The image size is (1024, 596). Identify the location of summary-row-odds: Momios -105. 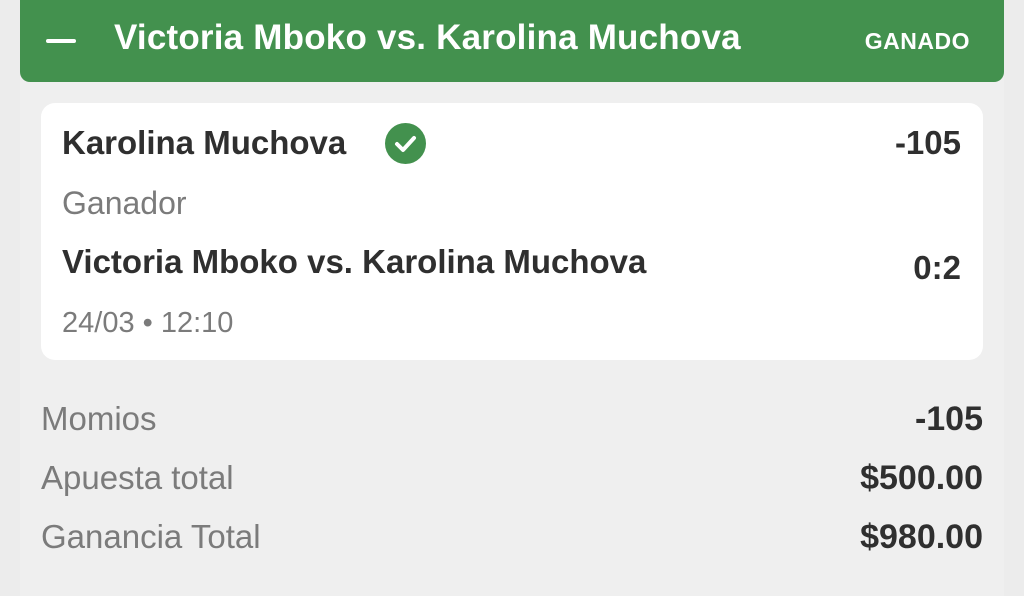
(512, 420).